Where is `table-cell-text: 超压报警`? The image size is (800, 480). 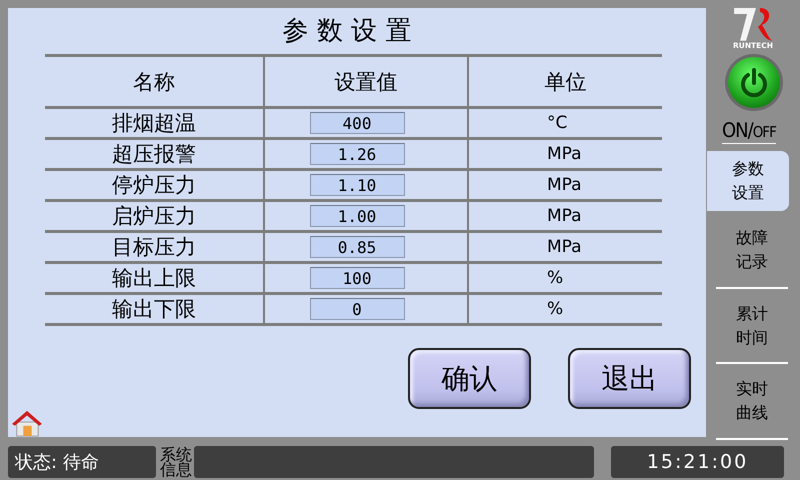
table-cell-text: 超压报警 is located at coordinates (154, 154).